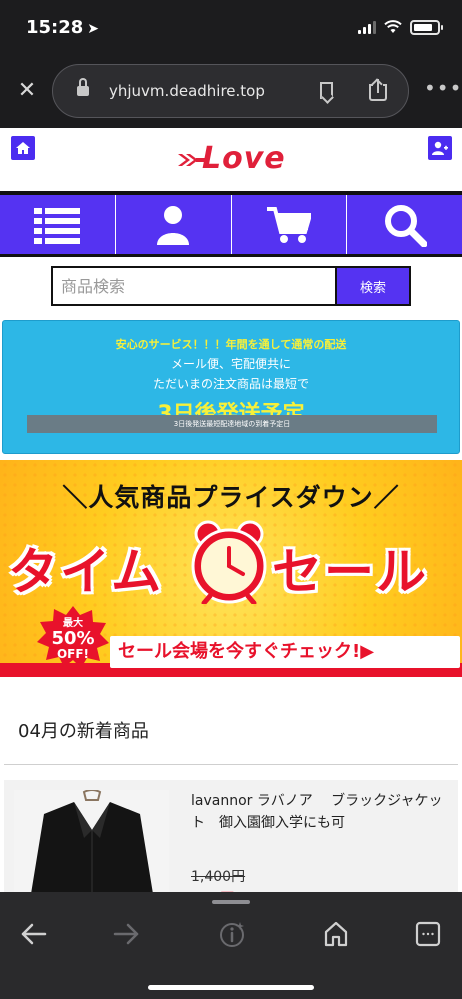  I want to click on shipping-note: 3日後発送最短配達地域の到着予定日, so click(232, 424).